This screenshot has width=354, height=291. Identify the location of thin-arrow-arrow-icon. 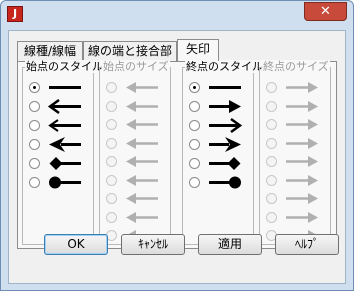
(65, 125).